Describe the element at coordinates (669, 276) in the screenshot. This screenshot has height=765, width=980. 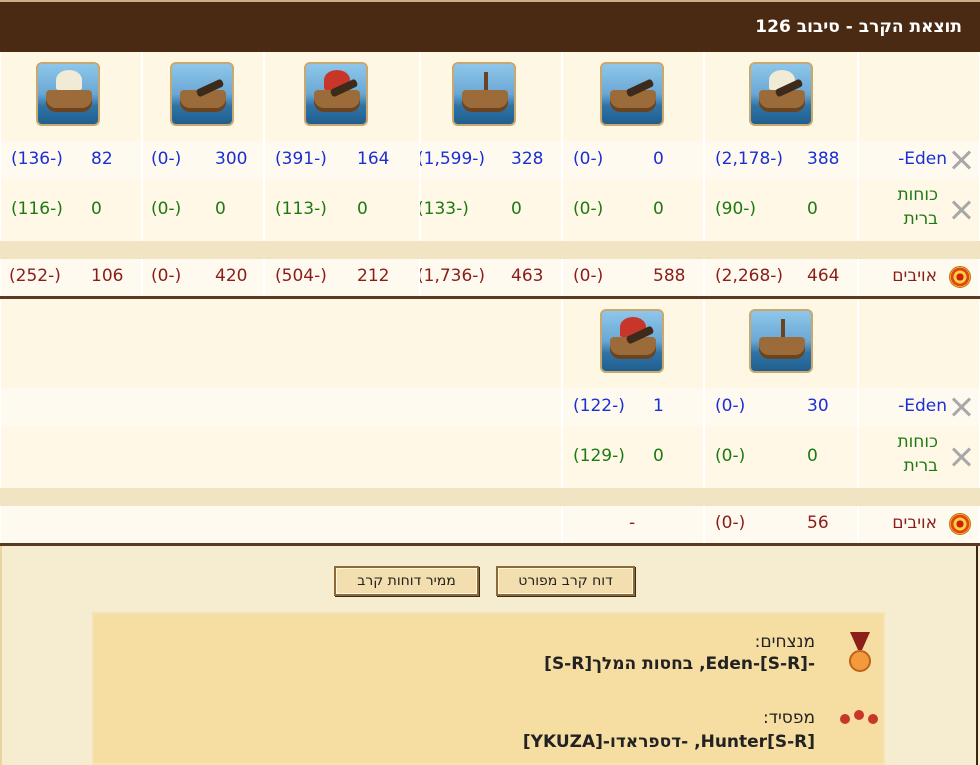
I see `unit-count: 588` at that location.